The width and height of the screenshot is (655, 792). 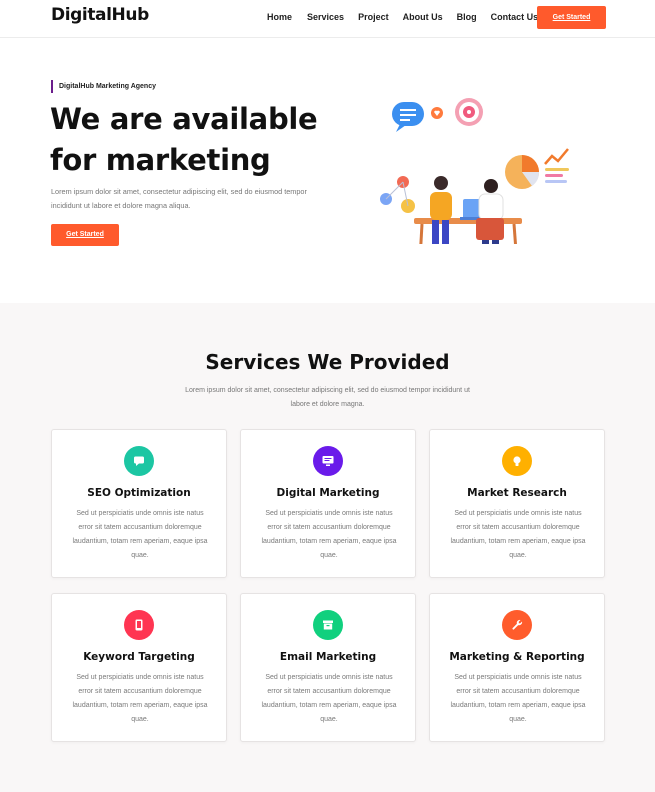 I want to click on service-card-title: Keyword Targeting, so click(x=139, y=657).